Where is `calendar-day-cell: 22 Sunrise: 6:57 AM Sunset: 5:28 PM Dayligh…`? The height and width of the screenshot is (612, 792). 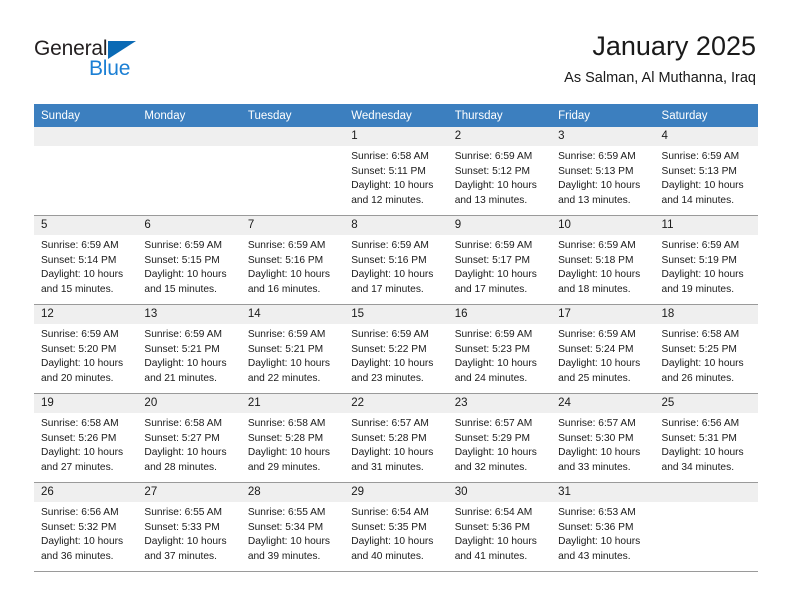 calendar-day-cell: 22 Sunrise: 6:57 AM Sunset: 5:28 PM Dayligh… is located at coordinates (396, 438).